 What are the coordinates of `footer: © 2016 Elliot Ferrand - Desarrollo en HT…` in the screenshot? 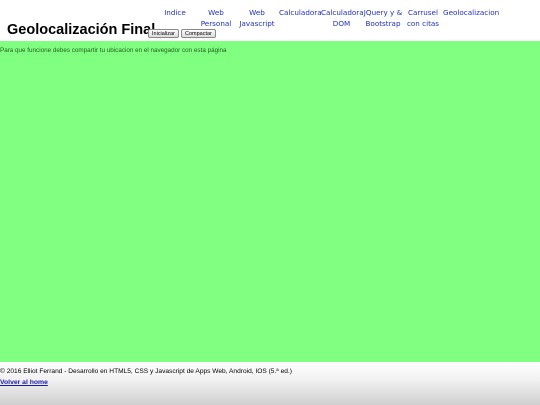 It's located at (270, 383).